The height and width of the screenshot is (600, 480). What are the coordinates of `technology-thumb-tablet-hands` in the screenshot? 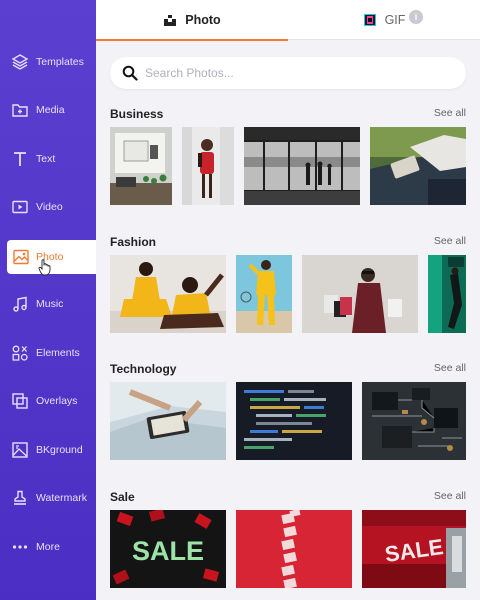 It's located at (168, 421).